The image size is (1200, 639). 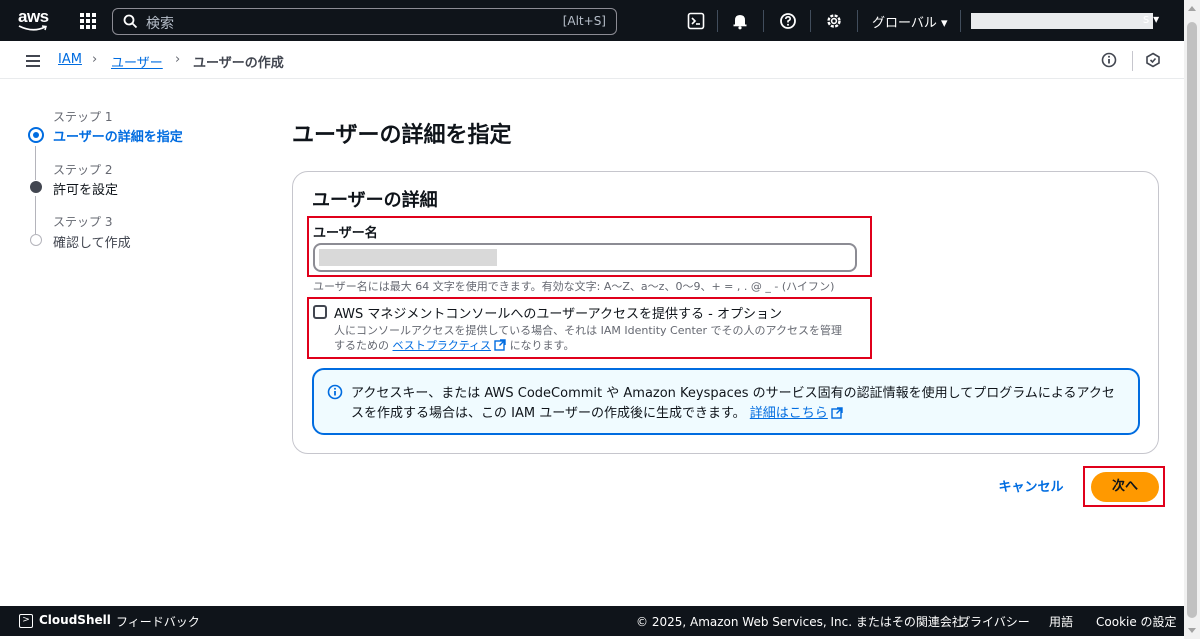 I want to click on aws-smile-icon, so click(x=32, y=28).